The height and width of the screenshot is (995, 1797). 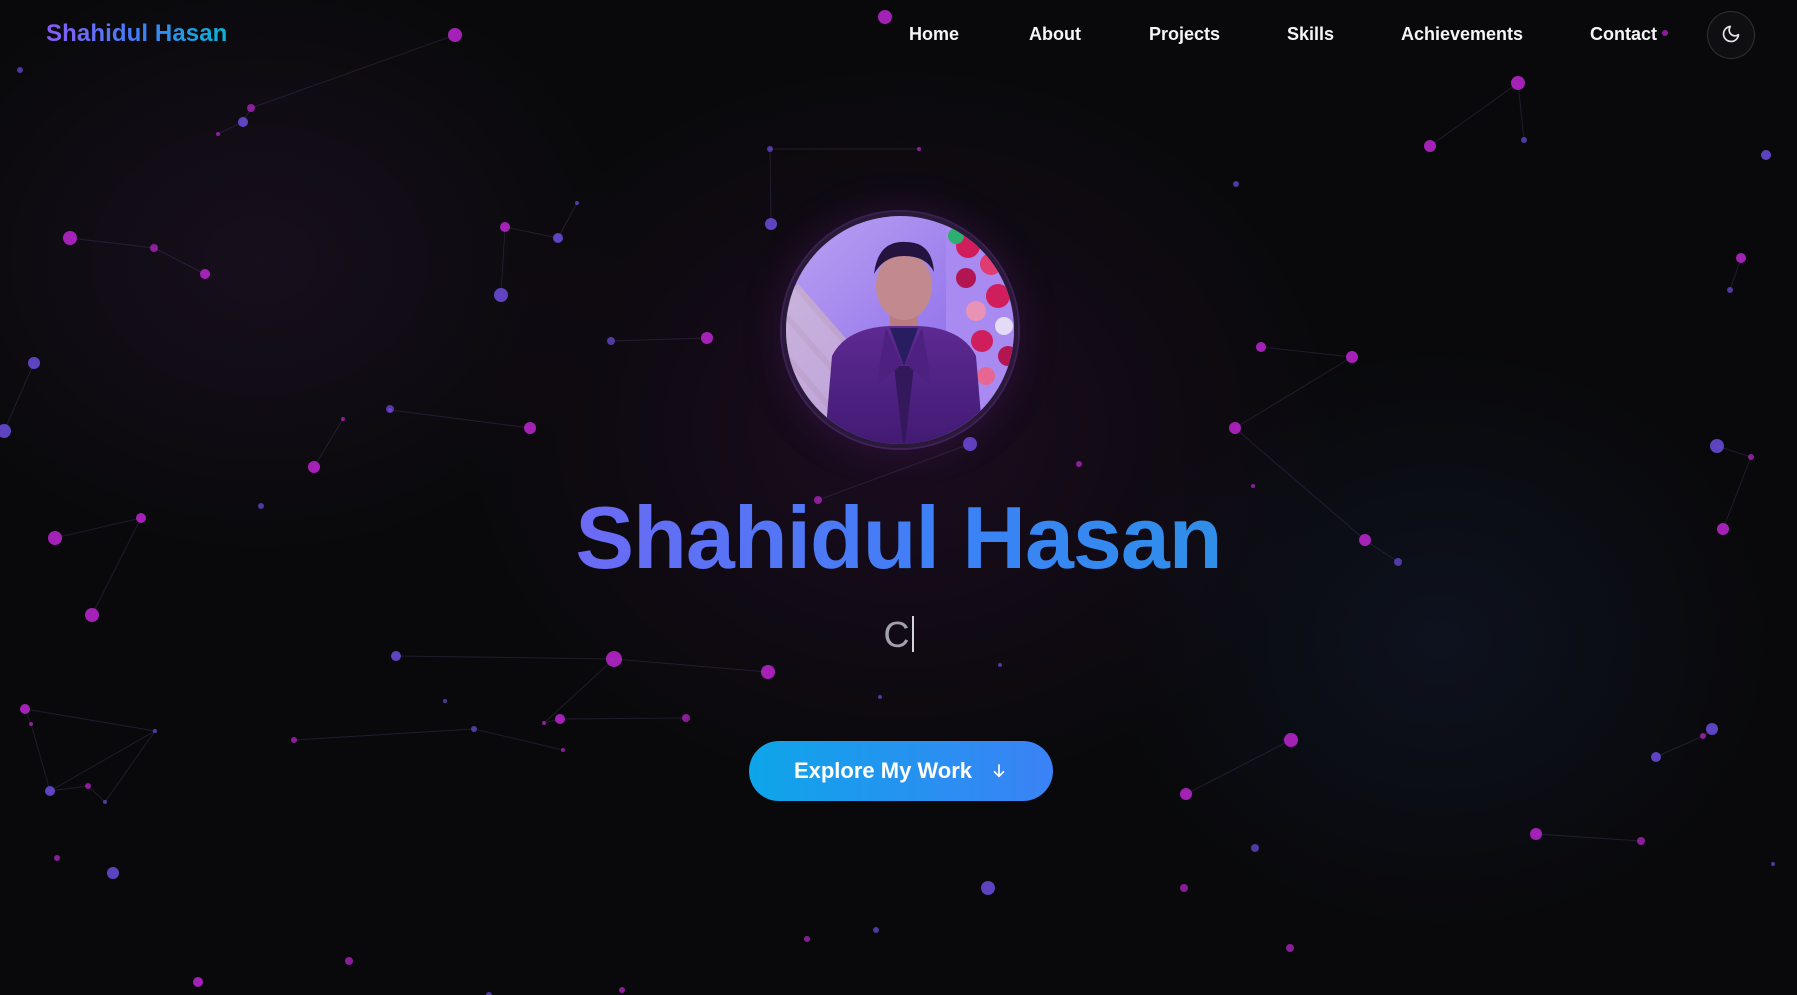 I want to click on nav-link-achievements: Achievements, so click(x=1462, y=34).